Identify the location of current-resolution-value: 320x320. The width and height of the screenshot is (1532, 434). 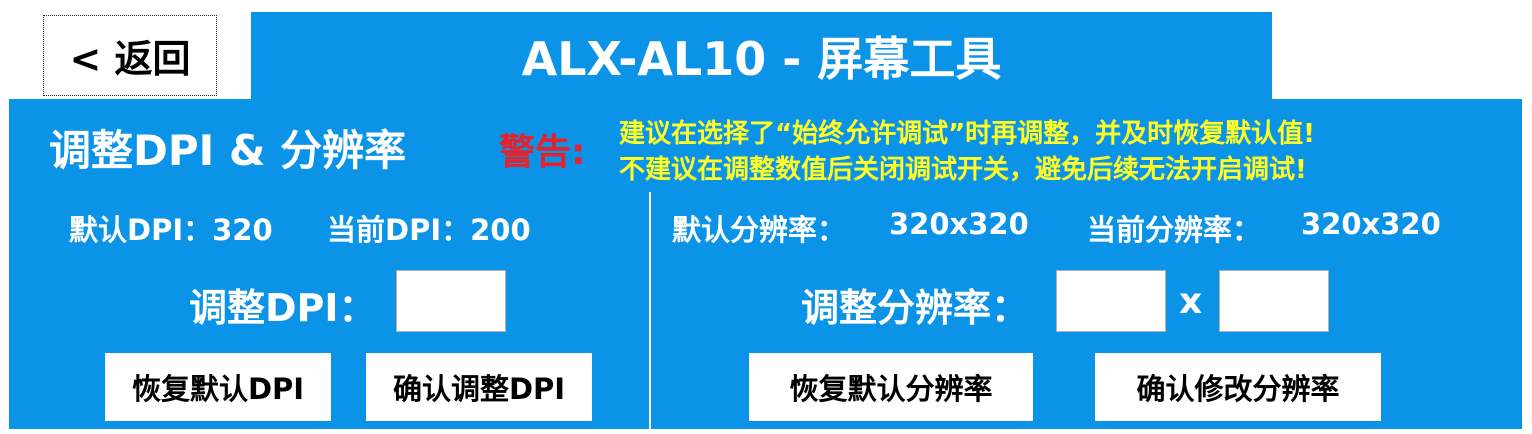
(1371, 224).